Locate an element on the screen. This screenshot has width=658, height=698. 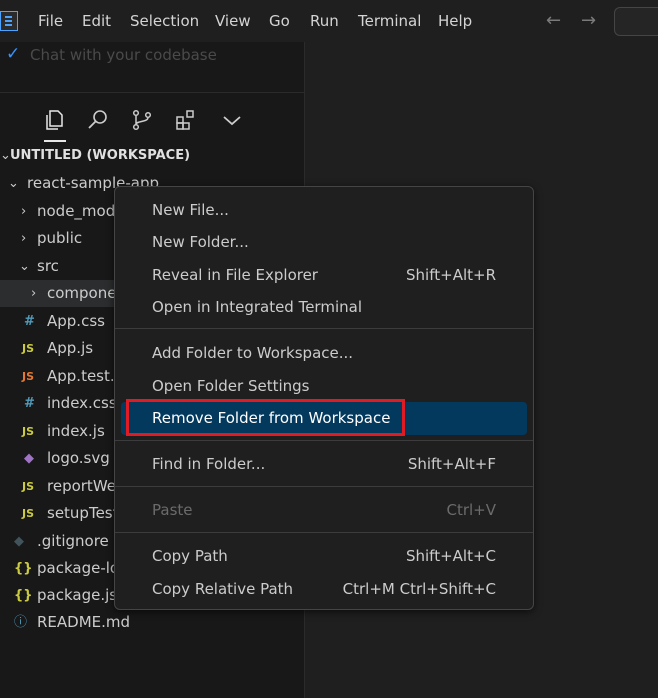
tree-item-label: compone is located at coordinates (82, 293).